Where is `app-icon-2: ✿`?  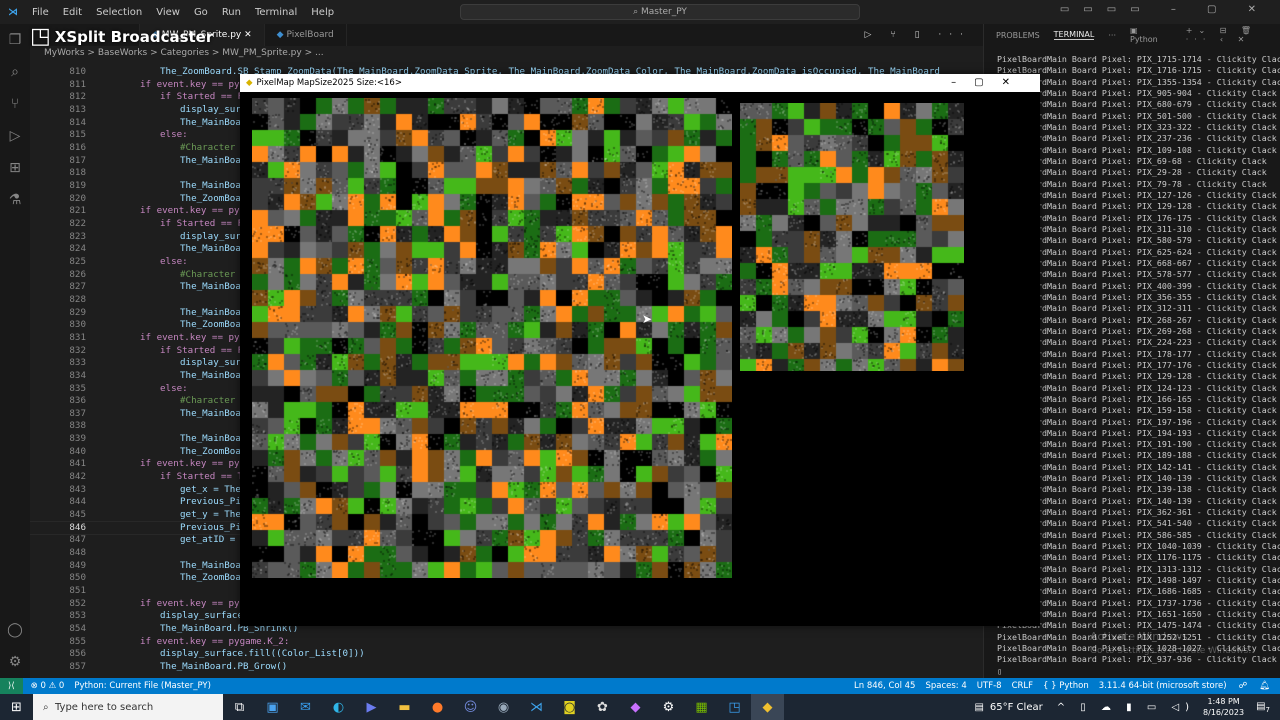 app-icon-2: ✿ is located at coordinates (602, 707).